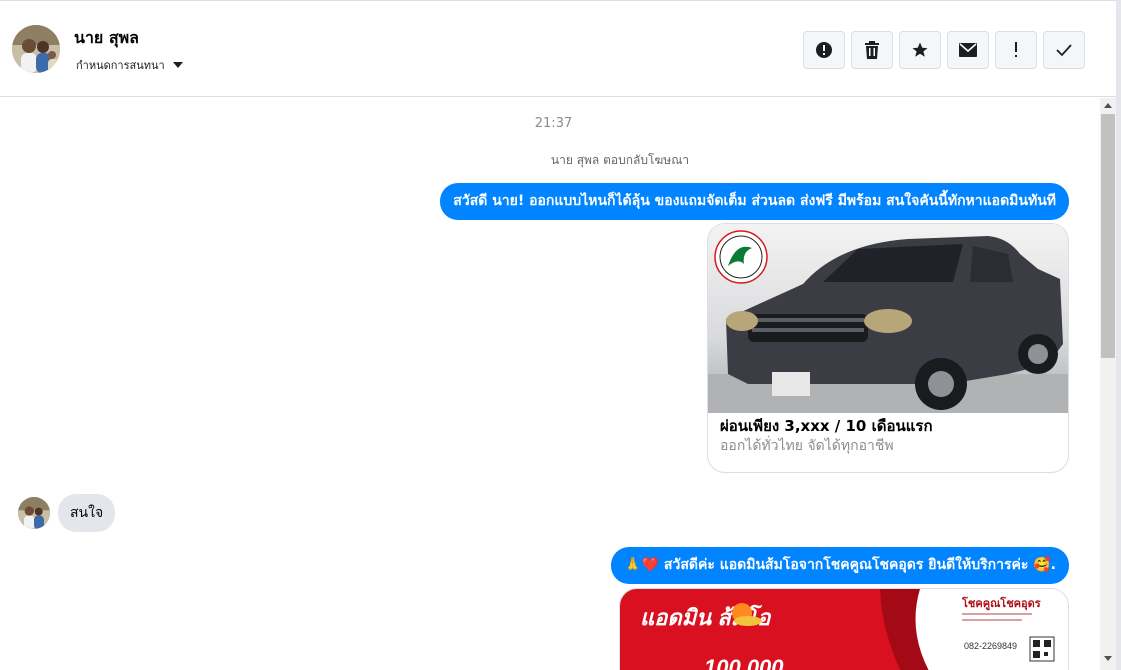 The height and width of the screenshot is (670, 1121). I want to click on trash-icon, so click(872, 50).